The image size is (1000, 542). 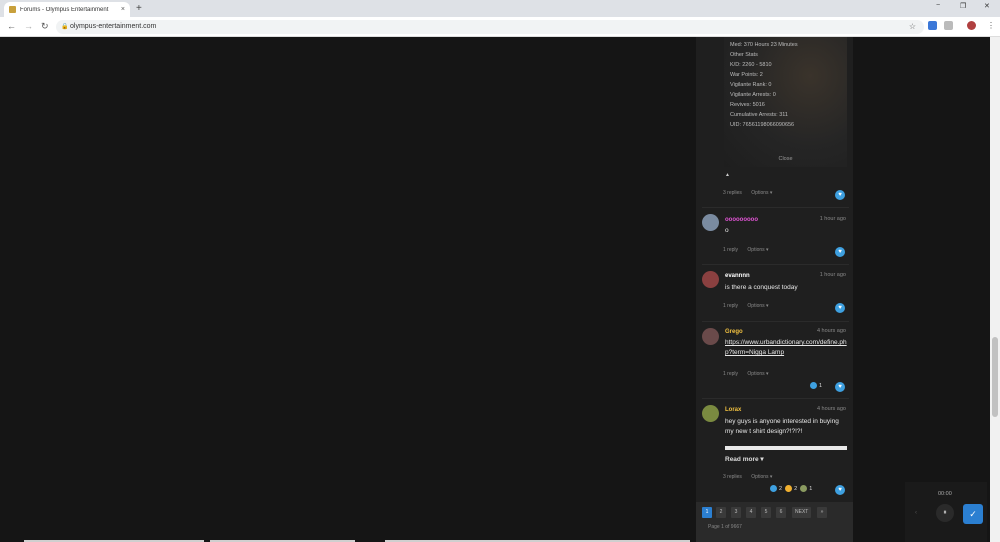 What do you see at coordinates (938, 5) in the screenshot?
I see `minimize-button: −` at bounding box center [938, 5].